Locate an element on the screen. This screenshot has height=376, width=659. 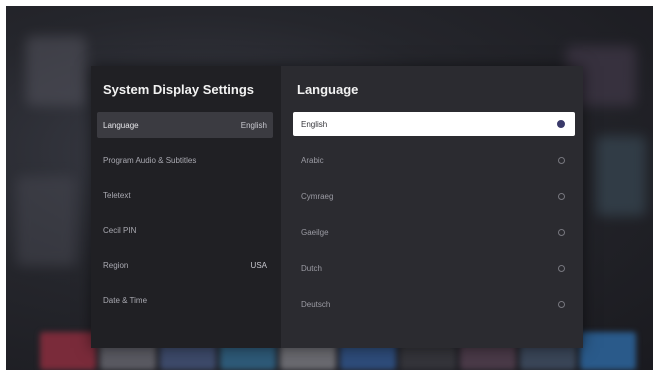
menu-item-label: Teletext is located at coordinates (117, 195).